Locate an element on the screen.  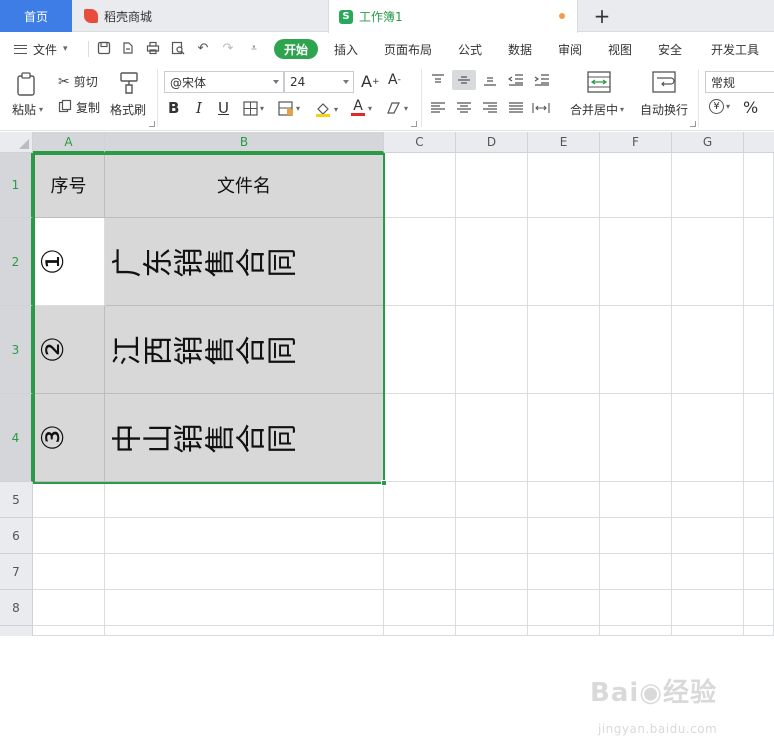
italic-icon: I is located at coordinates (199, 108).